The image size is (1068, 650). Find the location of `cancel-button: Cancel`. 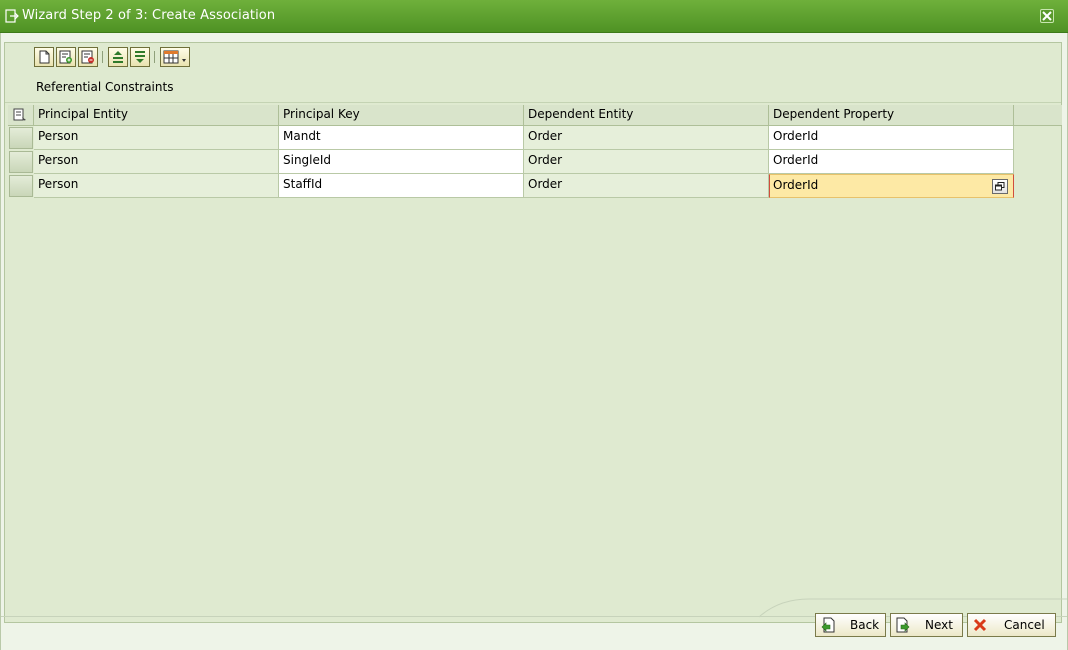

cancel-button: Cancel is located at coordinates (1011, 625).